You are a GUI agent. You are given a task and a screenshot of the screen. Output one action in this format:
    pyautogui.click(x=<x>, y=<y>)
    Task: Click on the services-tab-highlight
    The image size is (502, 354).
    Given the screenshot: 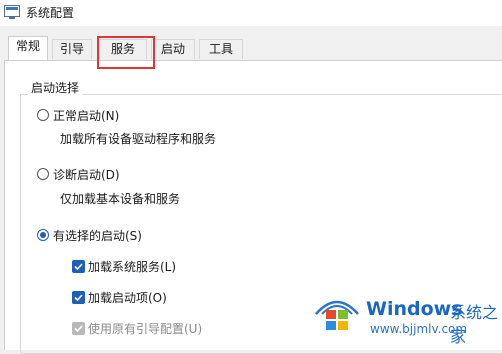 What is the action you would take?
    pyautogui.click(x=126, y=52)
    